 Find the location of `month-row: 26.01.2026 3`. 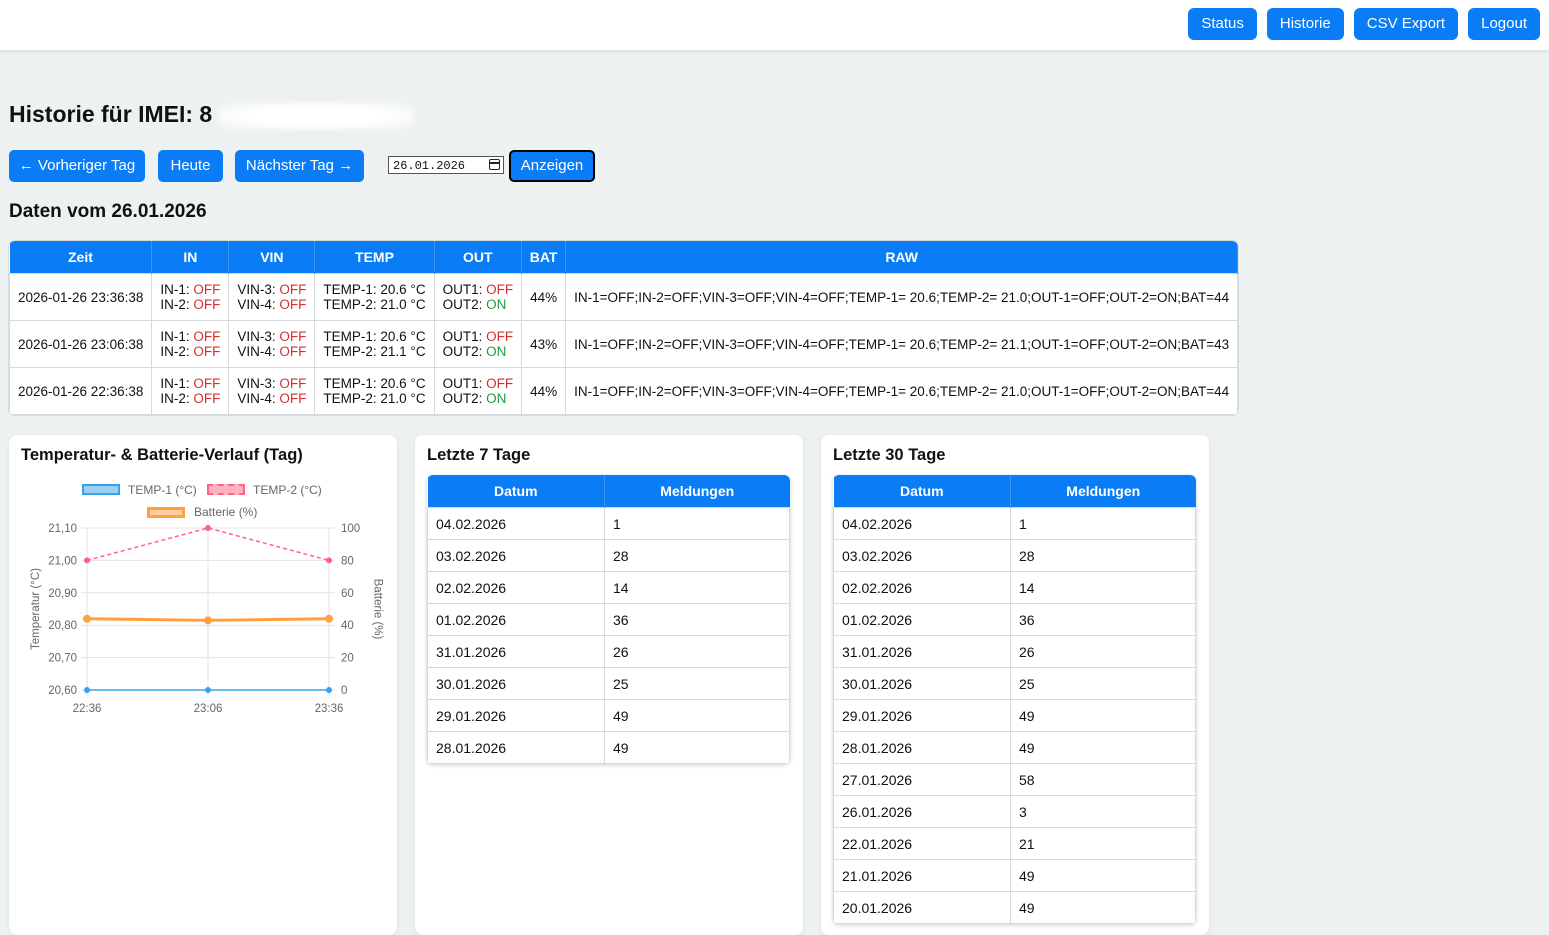

month-row: 26.01.2026 3 is located at coordinates (1014, 811).